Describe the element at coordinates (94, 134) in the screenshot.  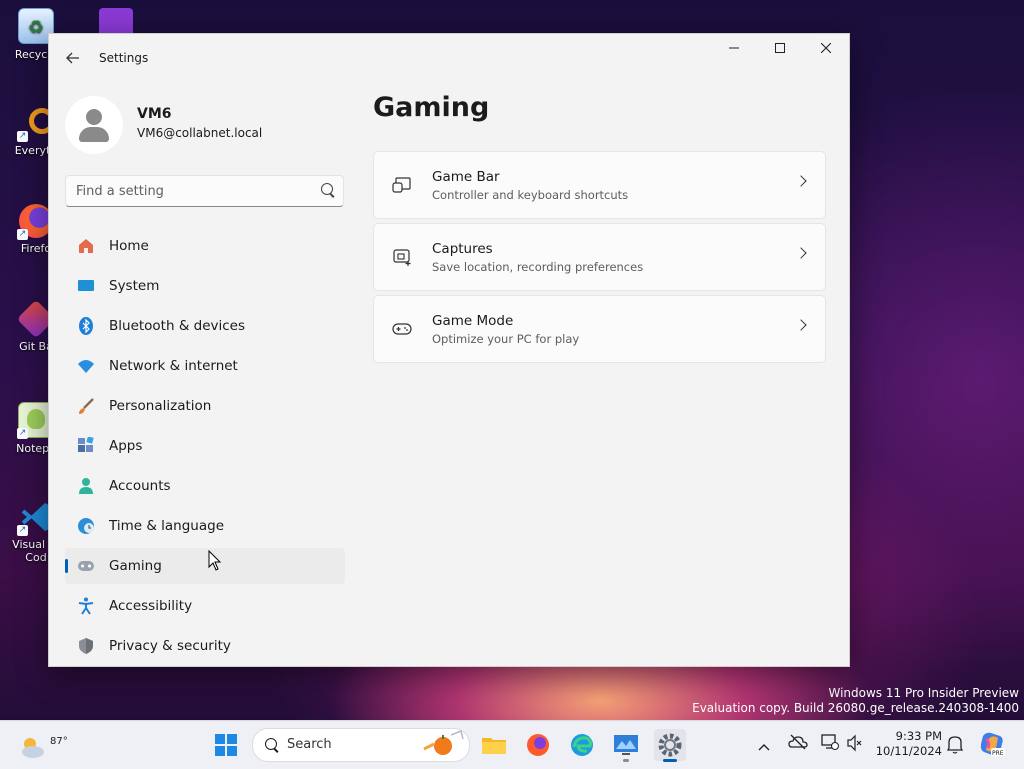
I see `avatar-body` at that location.